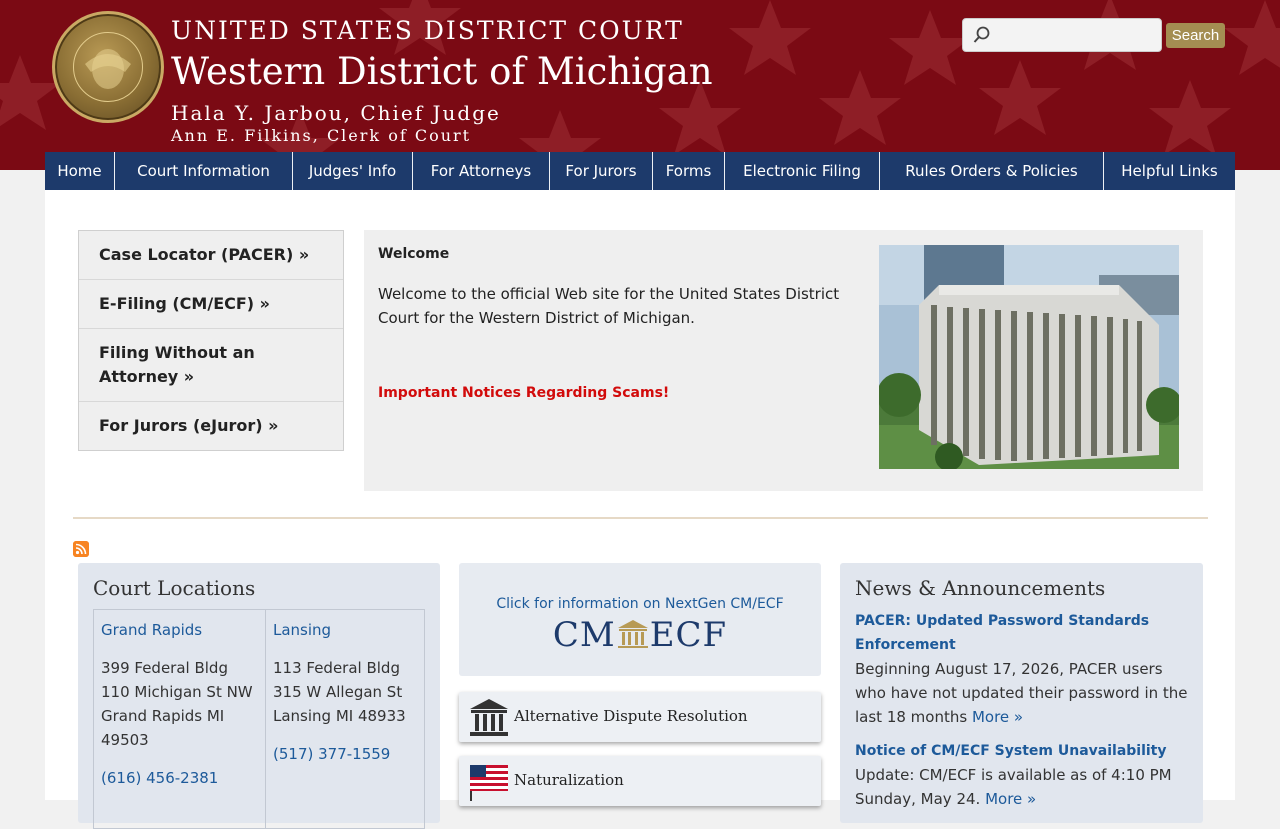 The image size is (1280, 829). Describe the element at coordinates (1169, 171) in the screenshot. I see `nav-item-helpful-links: Helpful Links` at that location.